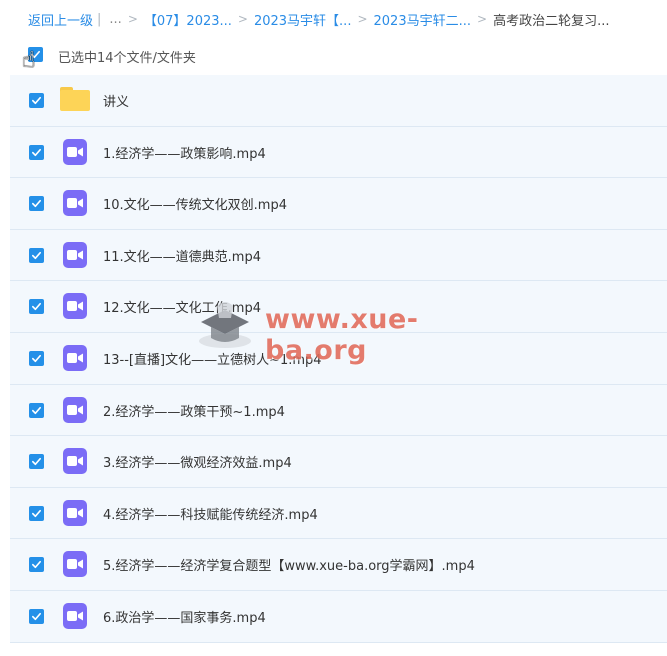 The height and width of the screenshot is (656, 667). Describe the element at coordinates (338, 514) in the screenshot. I see `file-row: 4.经济学——科技赋能传统经济.mp4` at that location.